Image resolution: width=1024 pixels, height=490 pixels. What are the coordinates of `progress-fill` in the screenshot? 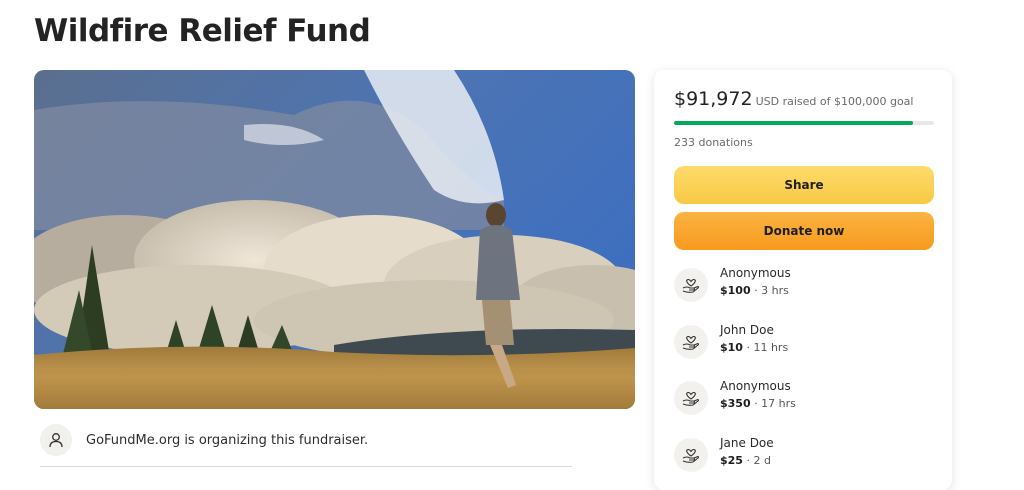 It's located at (794, 123).